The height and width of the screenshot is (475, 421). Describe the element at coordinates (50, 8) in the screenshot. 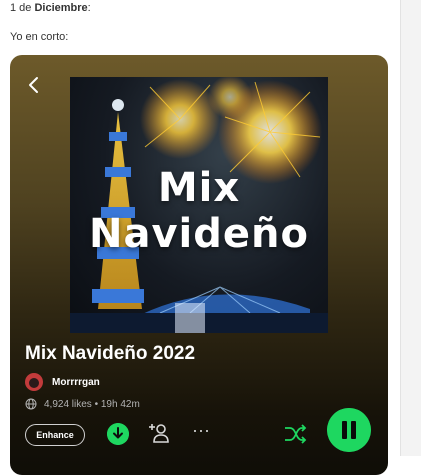

I see `message-date: 1 de Diciembre:` at that location.